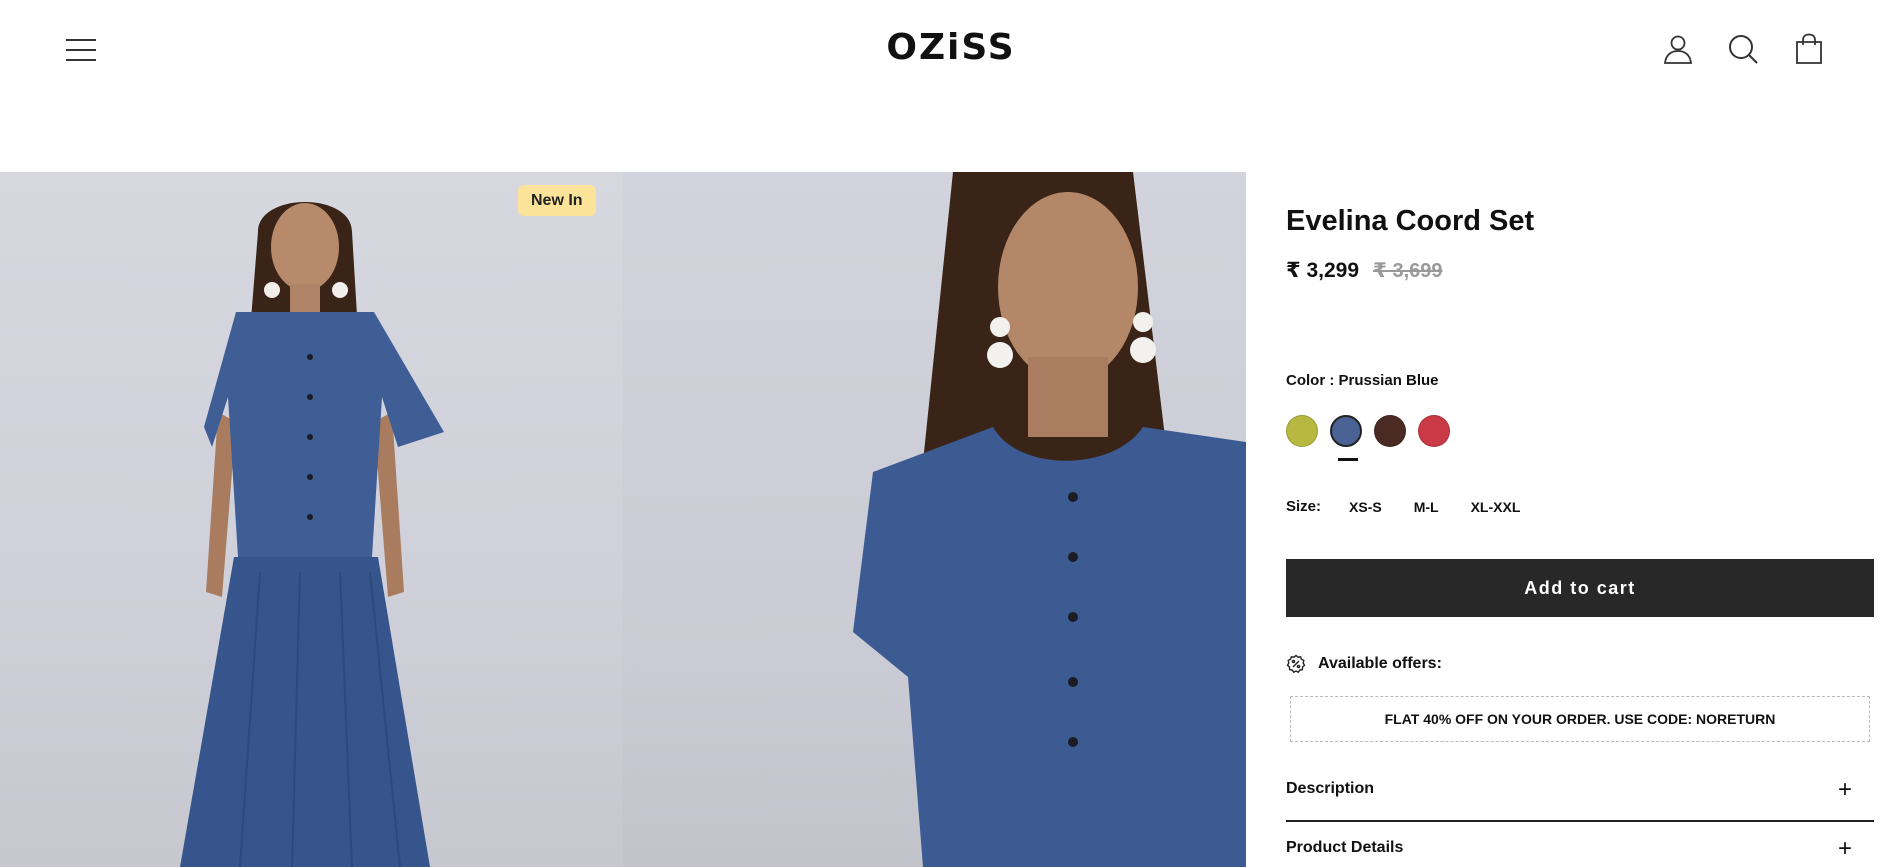 This screenshot has height=867, width=1892. What do you see at coordinates (1380, 663) in the screenshot?
I see `offers-label: Available offers:` at bounding box center [1380, 663].